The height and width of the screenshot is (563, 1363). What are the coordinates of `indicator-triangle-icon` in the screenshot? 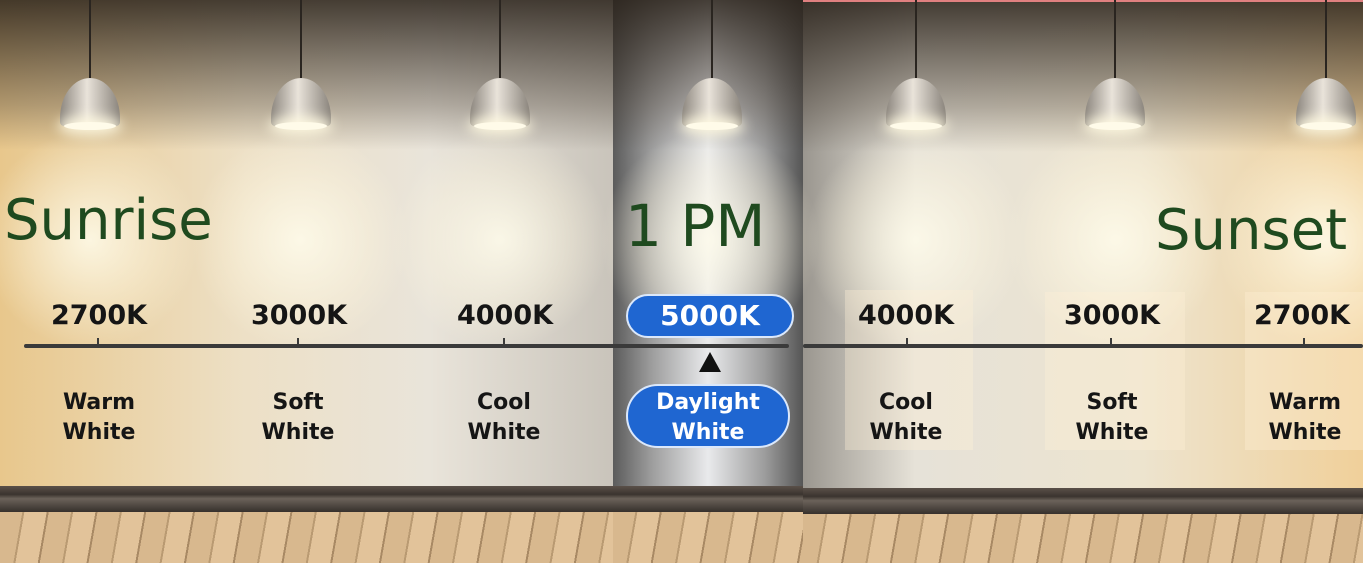 It's located at (710, 362).